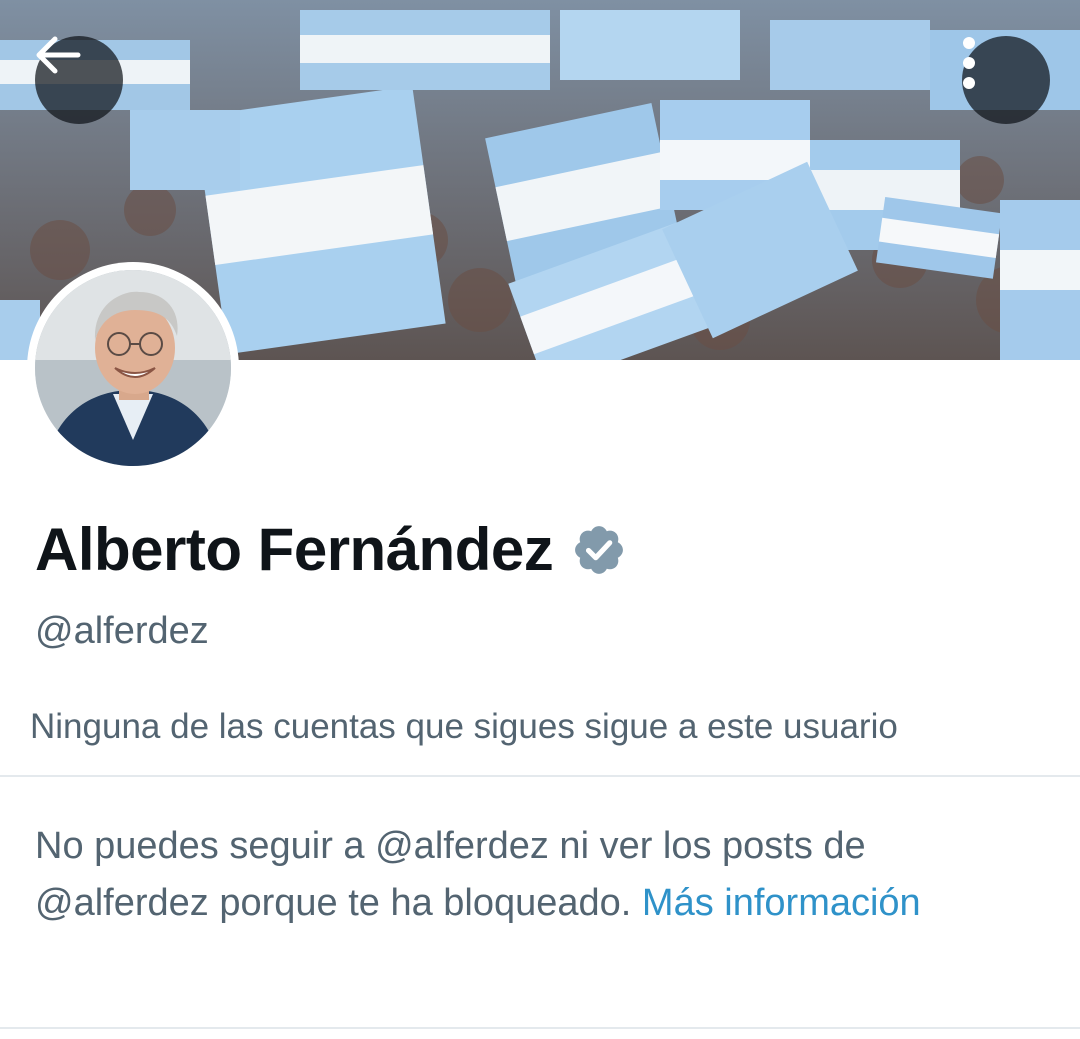 The height and width of the screenshot is (1039, 1080). What do you see at coordinates (58, 55) in the screenshot?
I see `arrow-left-icon` at bounding box center [58, 55].